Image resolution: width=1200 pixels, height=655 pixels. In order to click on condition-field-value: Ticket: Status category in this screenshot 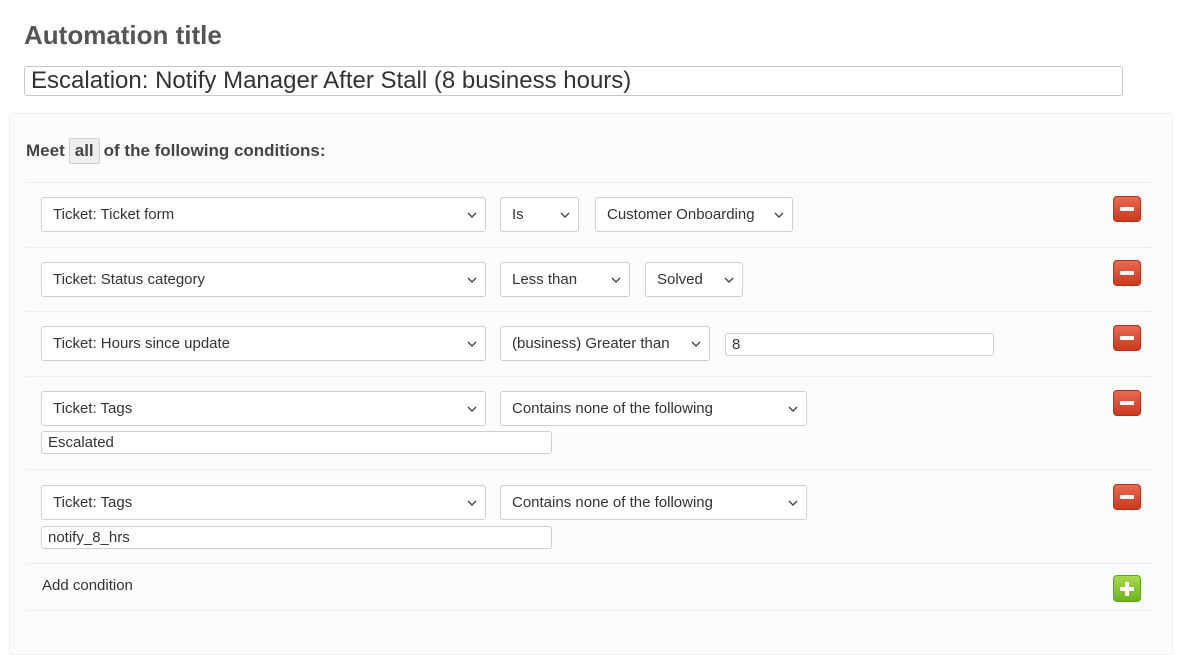, I will do `click(129, 279)`.